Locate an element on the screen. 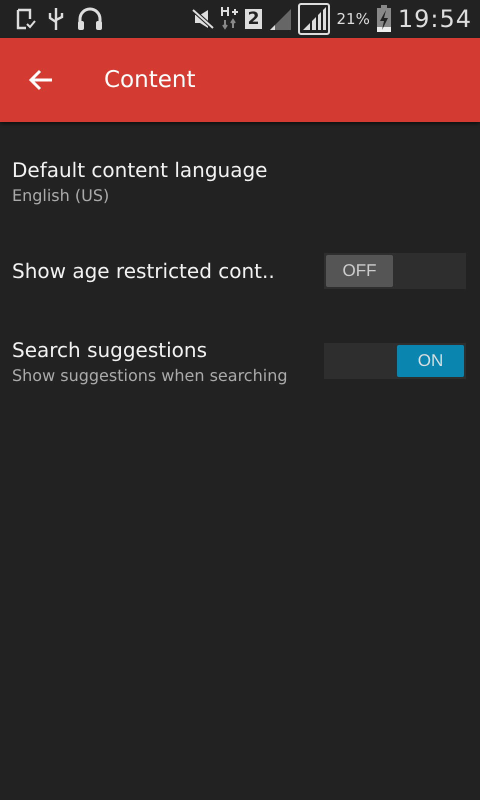 This screenshot has height=800, width=480. back-arrow-icon is located at coordinates (41, 80).